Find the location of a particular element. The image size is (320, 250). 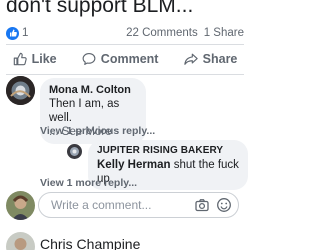

emoji-icon is located at coordinates (224, 205).